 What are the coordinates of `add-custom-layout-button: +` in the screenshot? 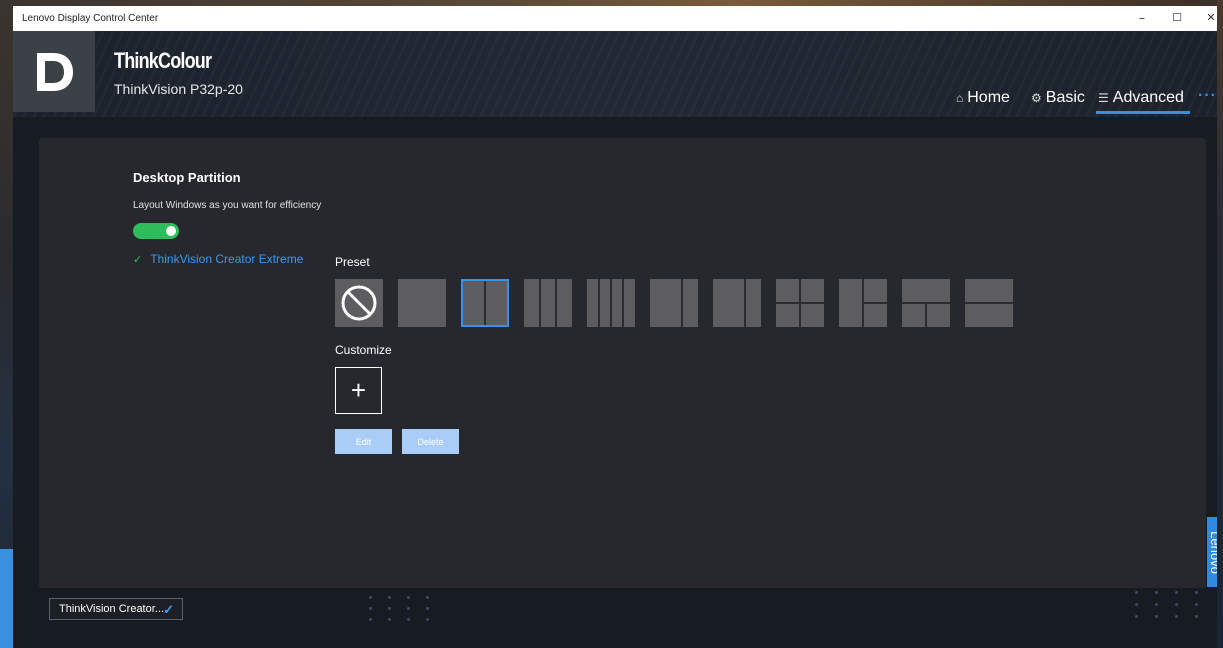 It's located at (358, 390).